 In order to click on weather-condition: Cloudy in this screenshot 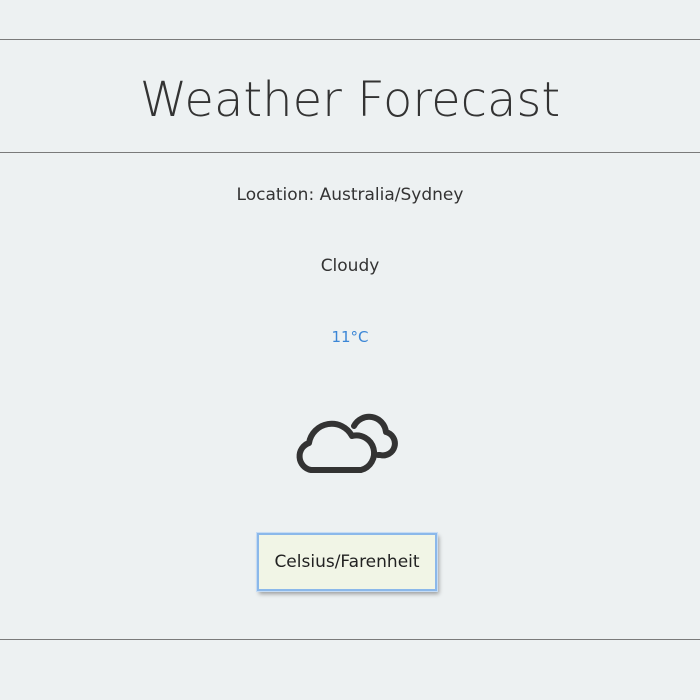, I will do `click(350, 266)`.